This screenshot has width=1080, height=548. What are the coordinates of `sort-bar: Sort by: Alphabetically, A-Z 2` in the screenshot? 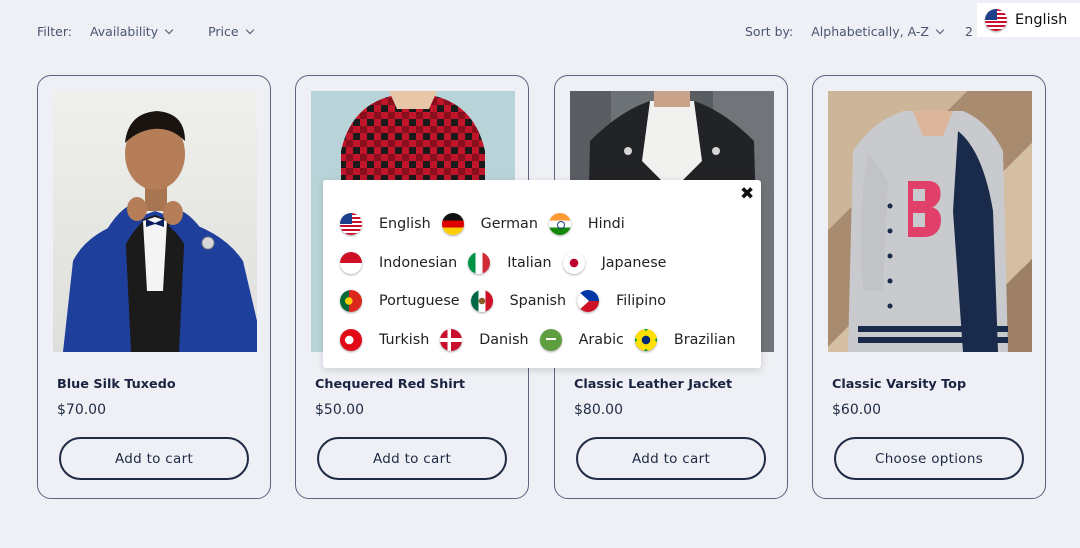 It's located at (859, 31).